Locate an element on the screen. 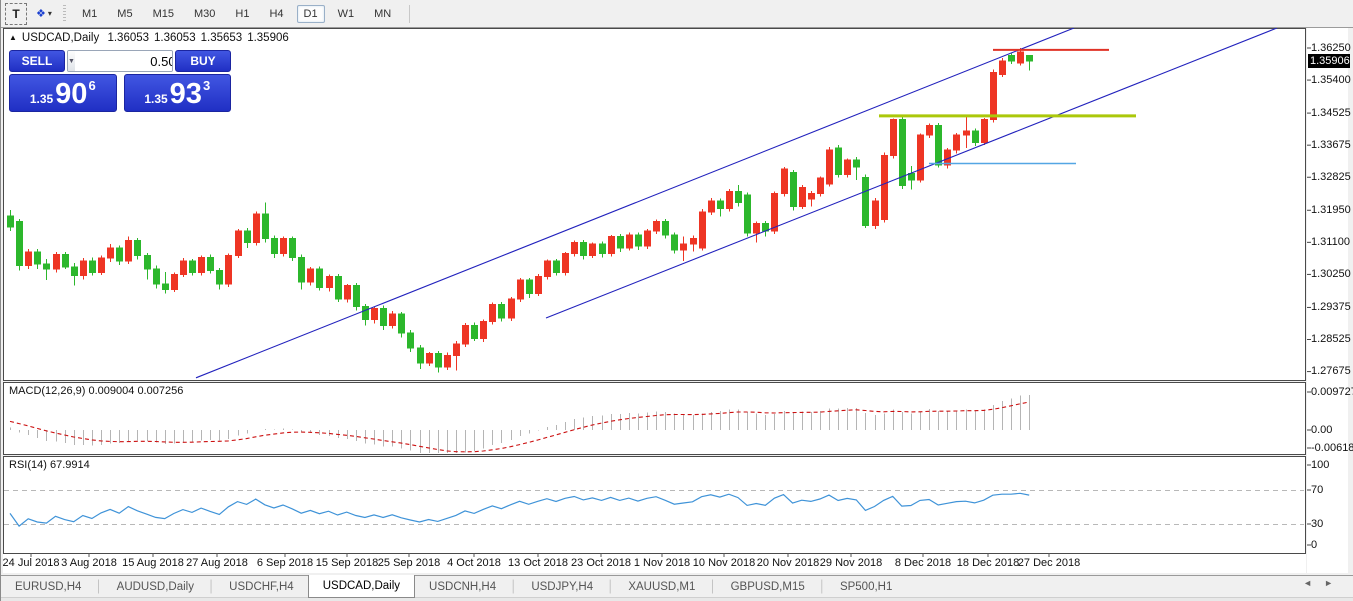  toolbar: T ❖ ▾ M1 M5 M15 M30 H1 H4 D1 W1 MN is located at coordinates (677, 14).